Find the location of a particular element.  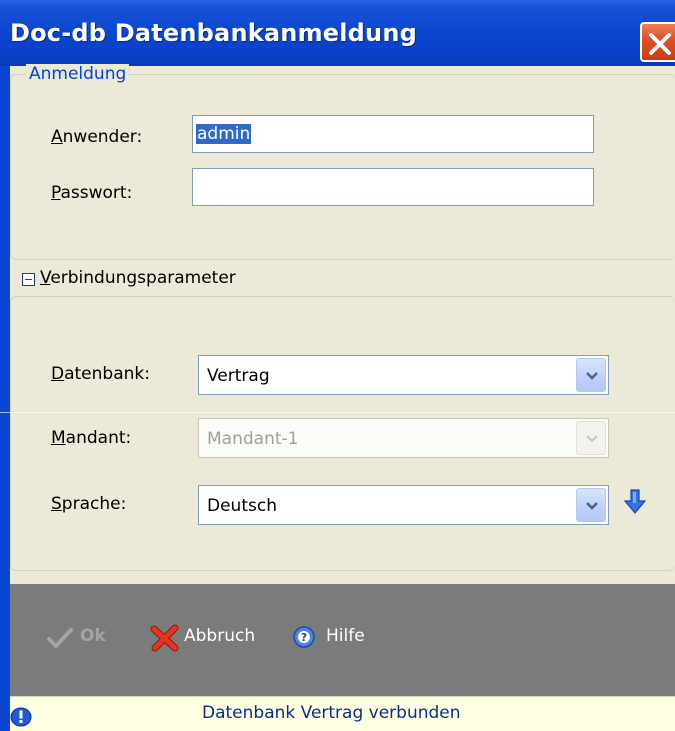

title-bar: Doc-db Datenbankanmeldung is located at coordinates (337, 33).